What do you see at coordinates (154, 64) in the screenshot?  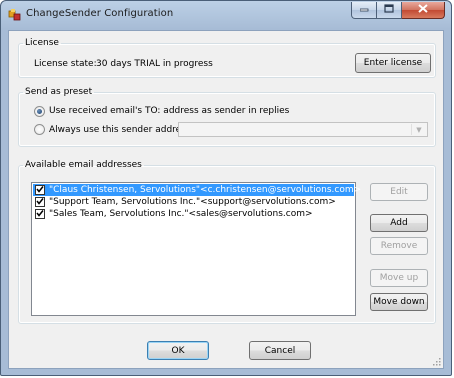 I see `license-state-value: 30 days TRIAL in progress` at bounding box center [154, 64].